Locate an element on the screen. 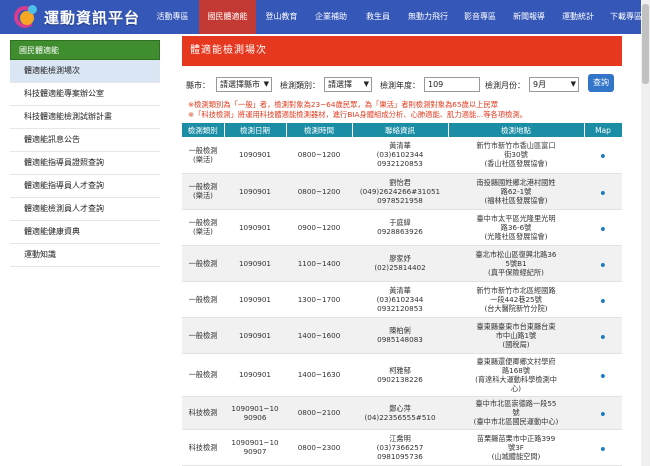  page-title: 體適能檢測場次 is located at coordinates (402, 51).